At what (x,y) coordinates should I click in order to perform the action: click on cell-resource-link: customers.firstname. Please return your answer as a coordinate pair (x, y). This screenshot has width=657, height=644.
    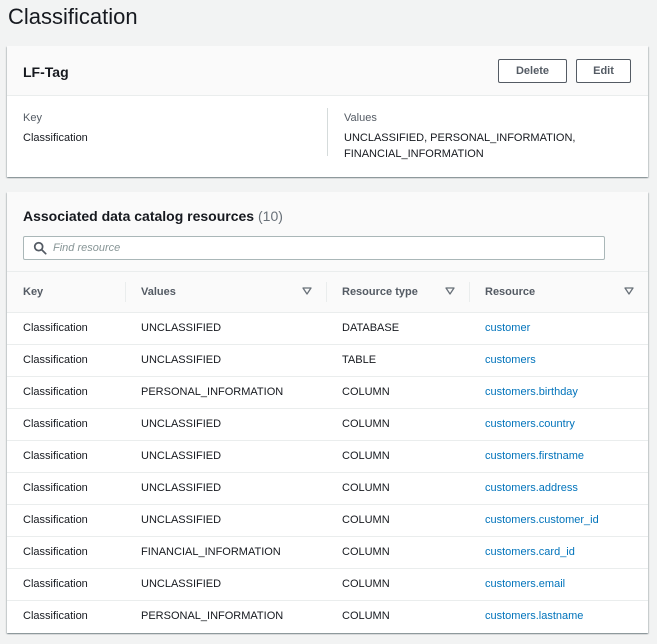
    Looking at the image, I should click on (558, 456).